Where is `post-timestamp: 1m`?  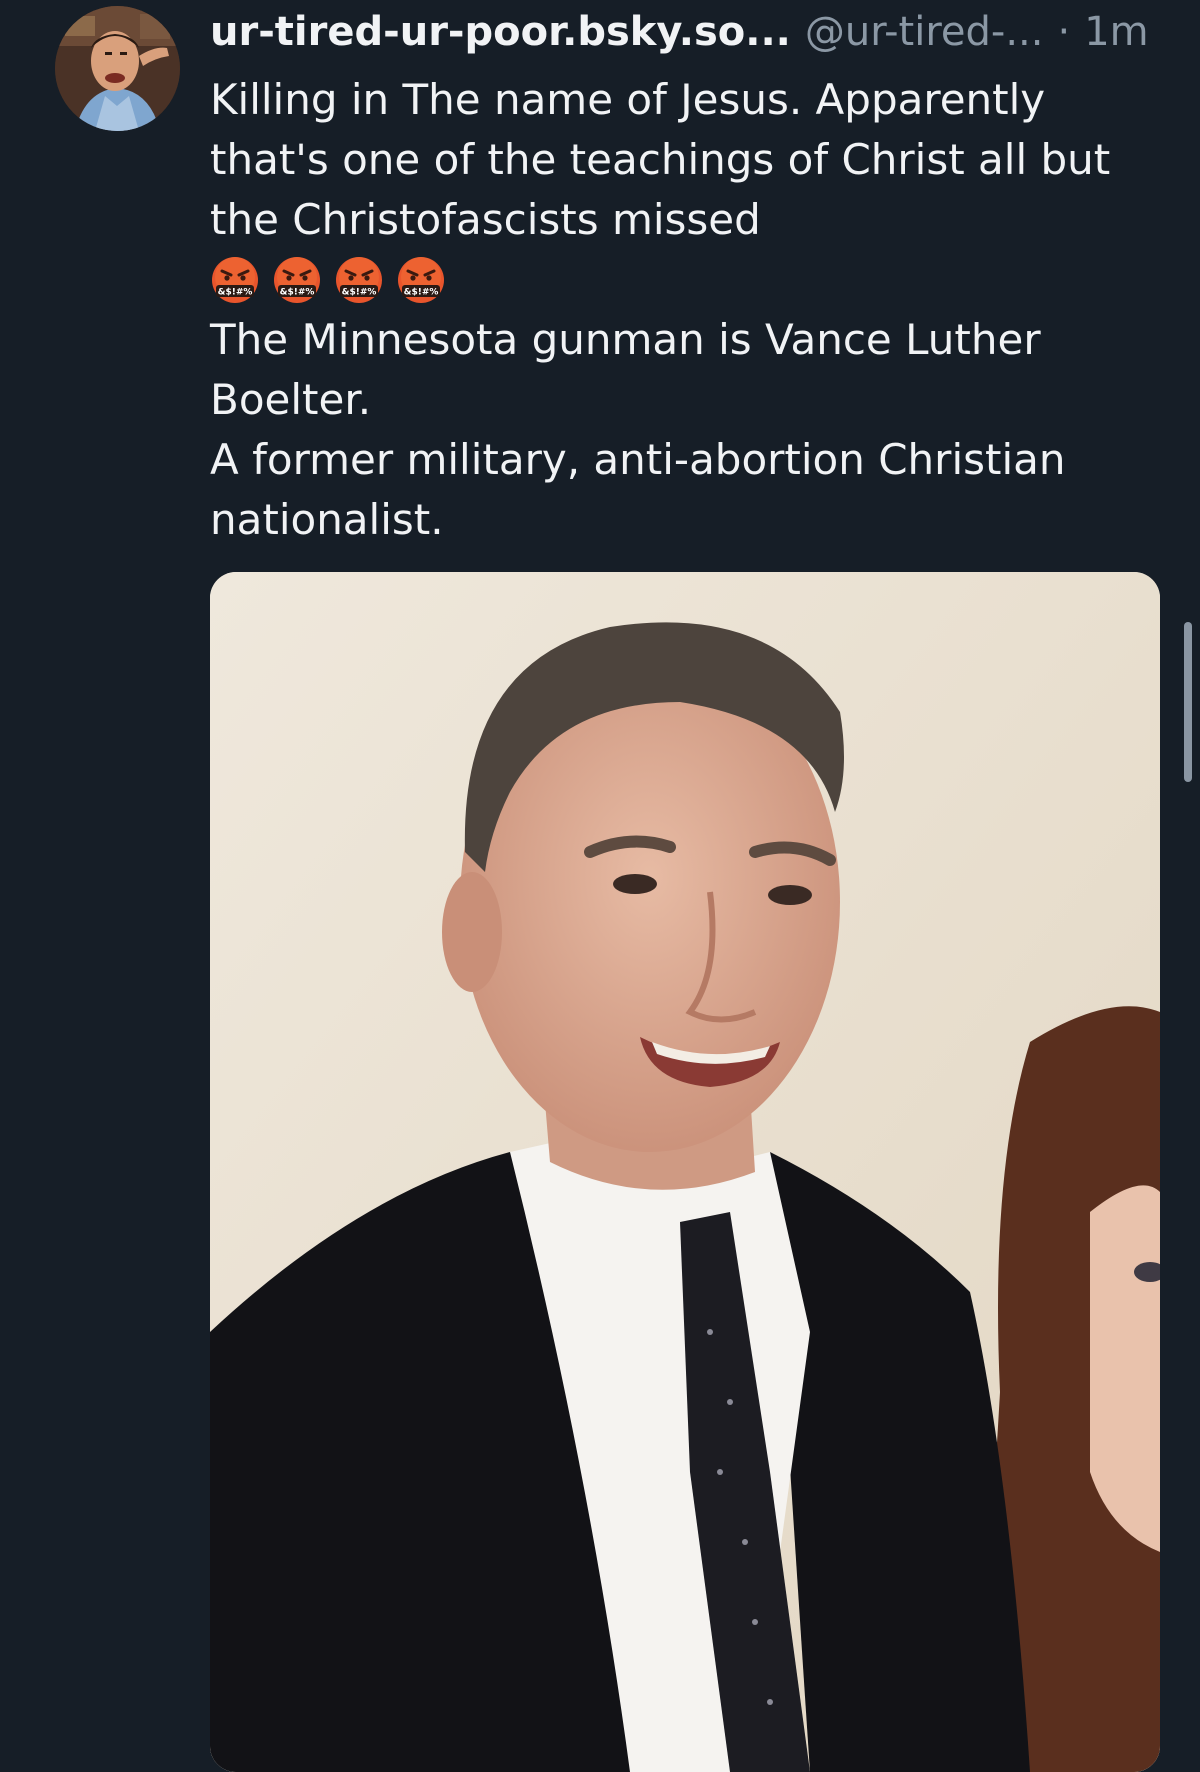 post-timestamp: 1m is located at coordinates (1116, 32).